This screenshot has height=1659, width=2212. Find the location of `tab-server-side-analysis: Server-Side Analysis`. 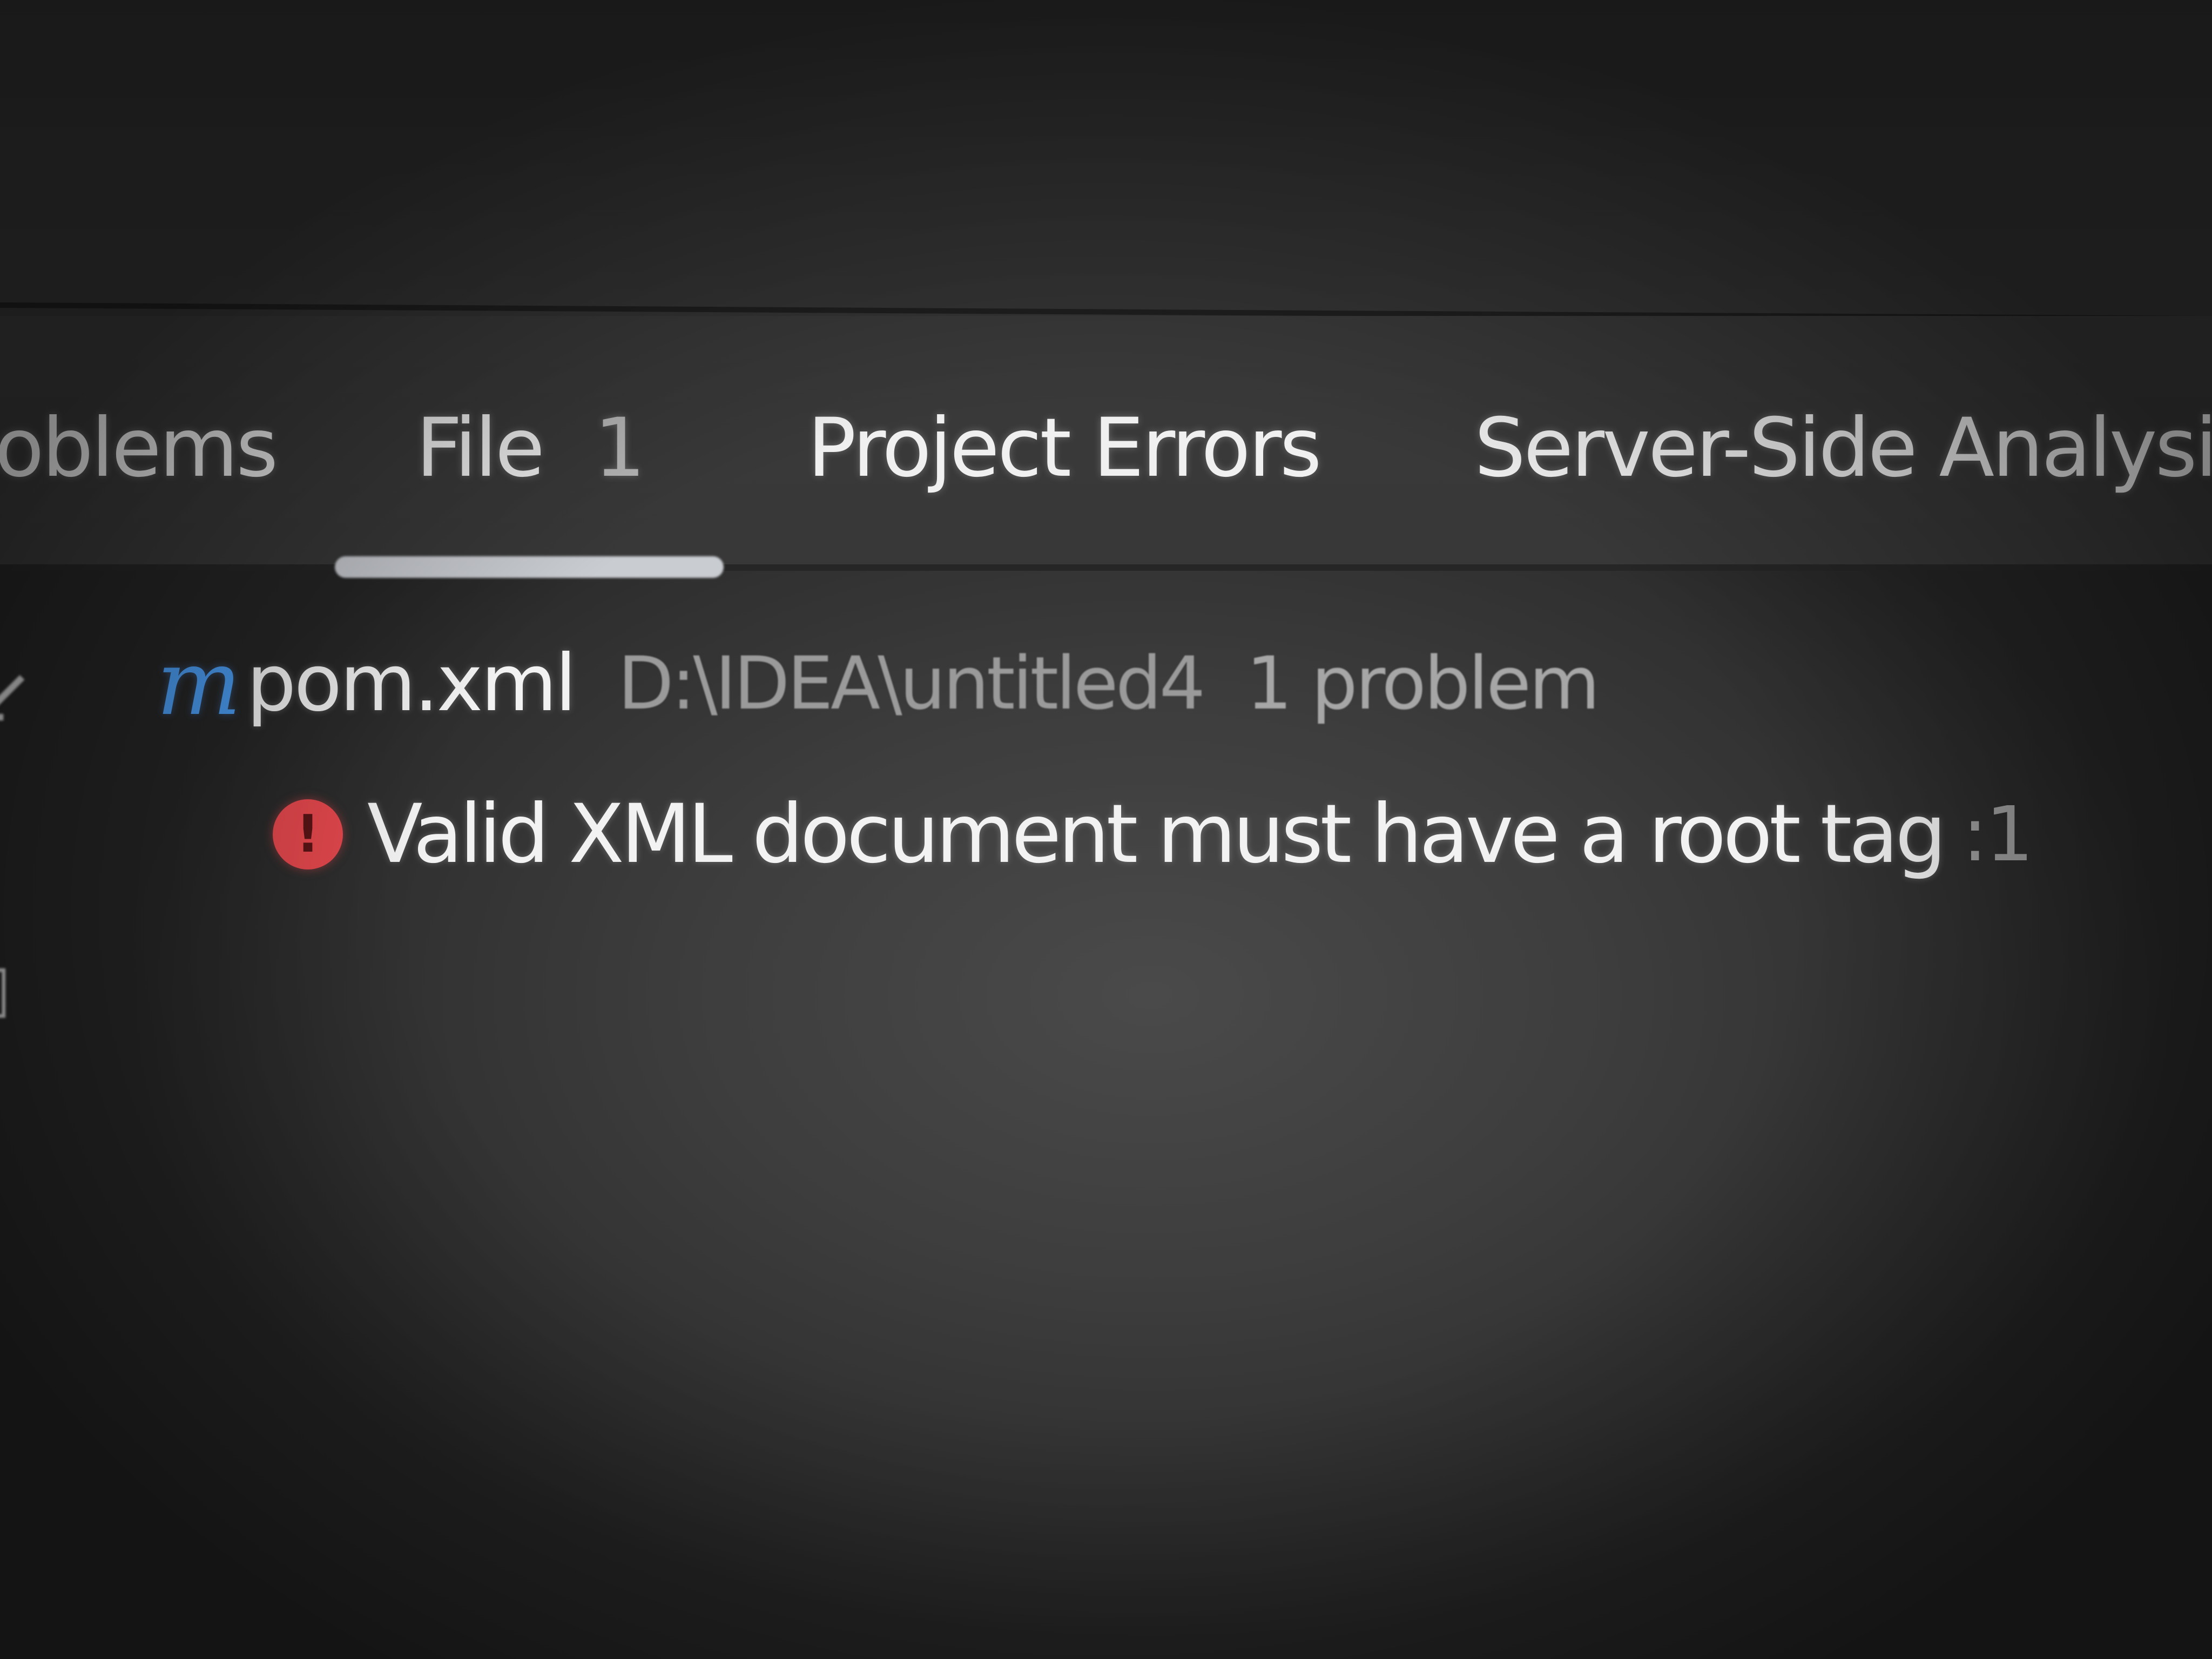

tab-server-side-analysis: Server-Side Analysis is located at coordinates (1843, 448).